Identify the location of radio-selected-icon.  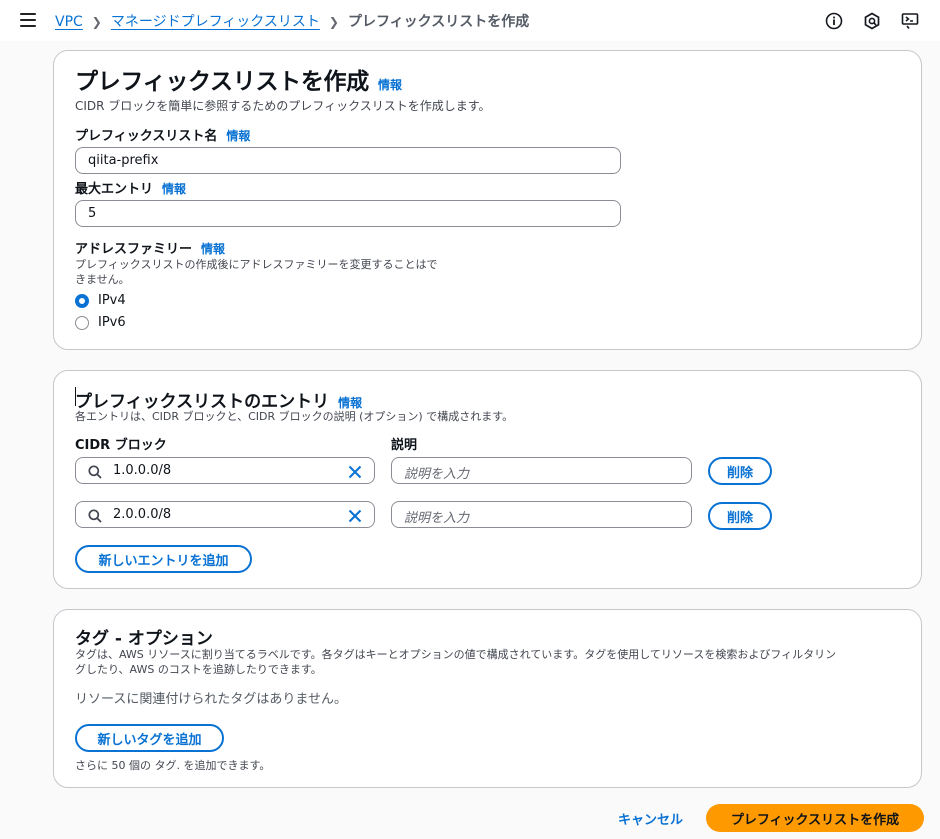
(82, 300).